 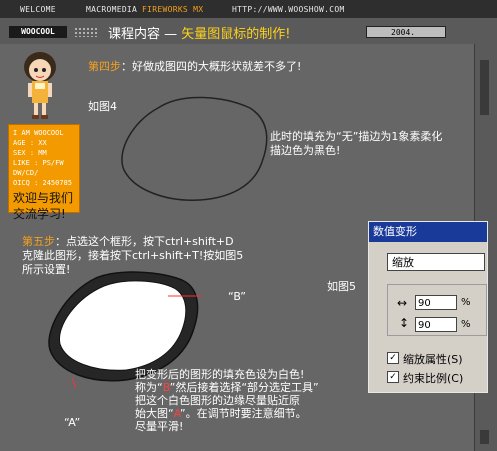 I want to click on scrollbar-end, so click(x=484, y=437).